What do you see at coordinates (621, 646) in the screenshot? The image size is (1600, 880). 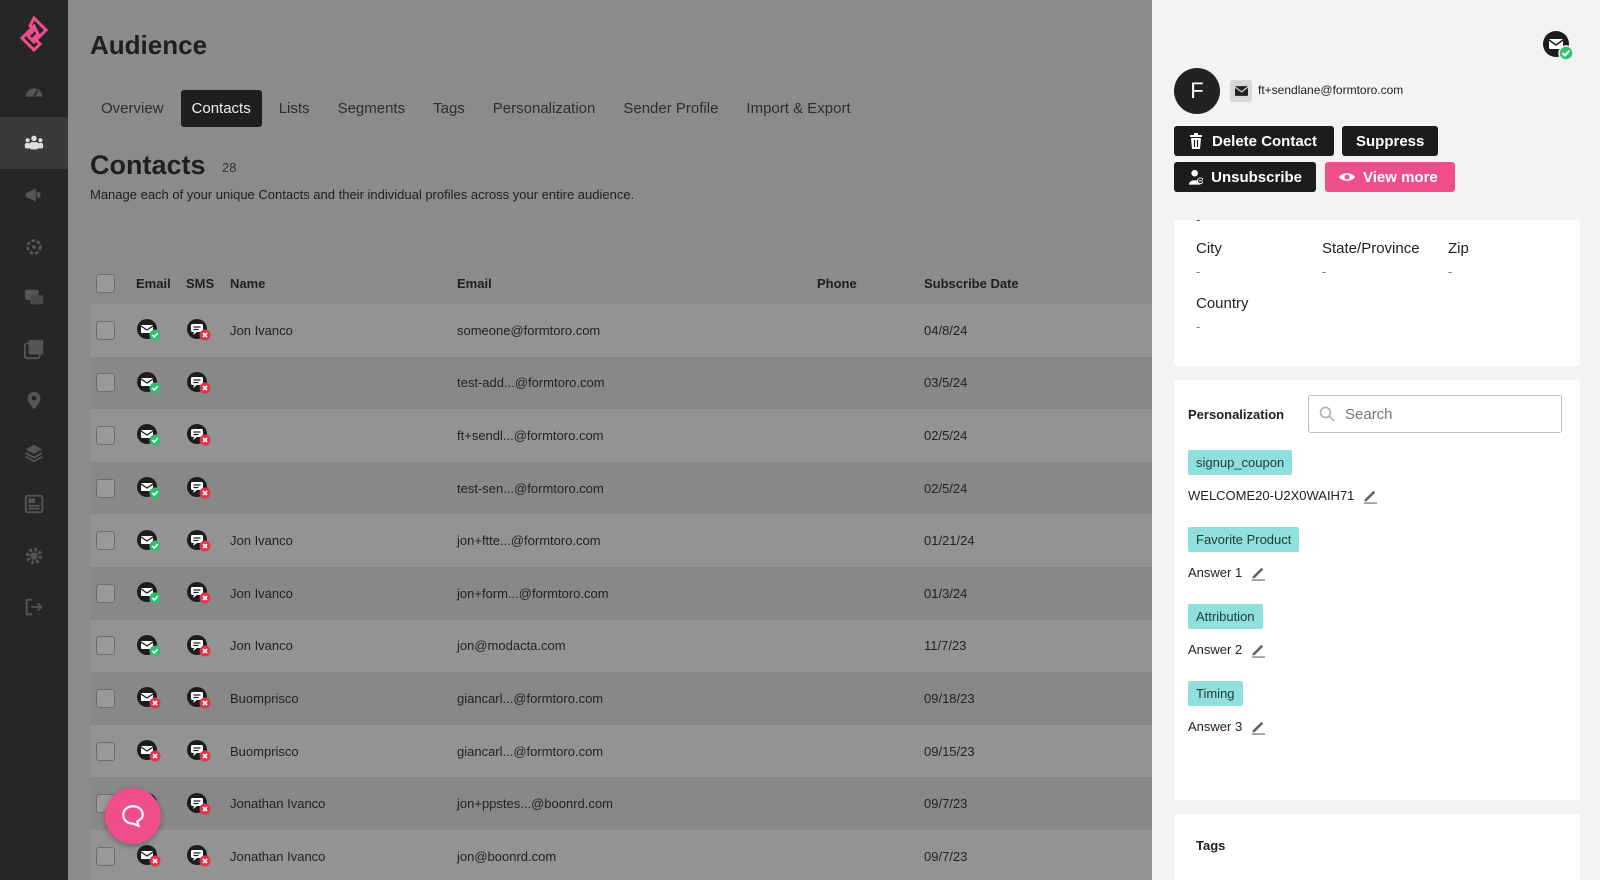 I see `table-row: Jon Ivanco jon@modacta.com 11/7/23` at bounding box center [621, 646].